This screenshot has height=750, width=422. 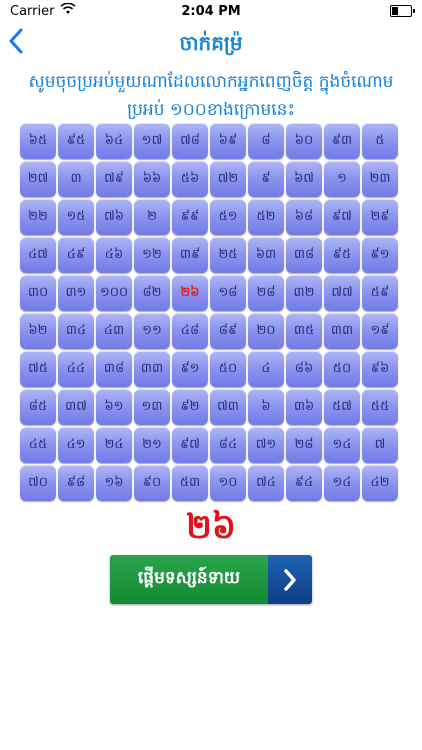 I want to click on number-cell: ៣, so click(x=76, y=179).